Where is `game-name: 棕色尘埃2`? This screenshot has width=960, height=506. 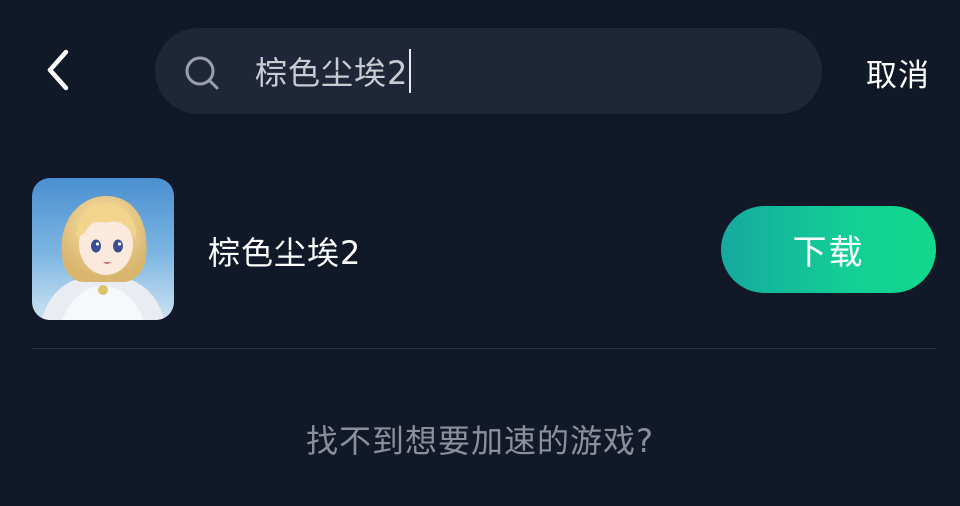
game-name: 棕色尘埃2 is located at coordinates (285, 253).